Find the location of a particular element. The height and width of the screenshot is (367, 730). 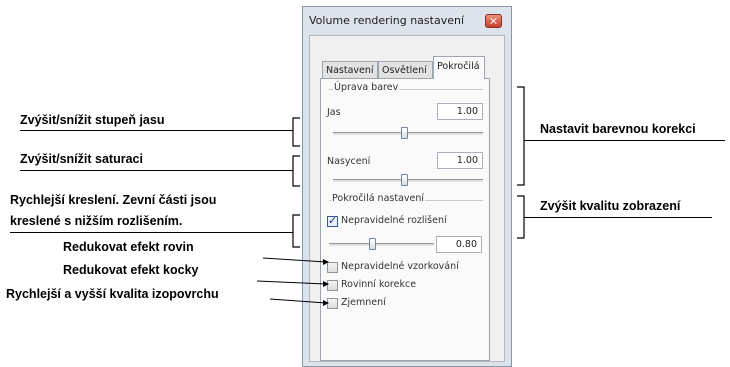

annotation-cube-effect: Redukovat efekt kocky is located at coordinates (131, 270).